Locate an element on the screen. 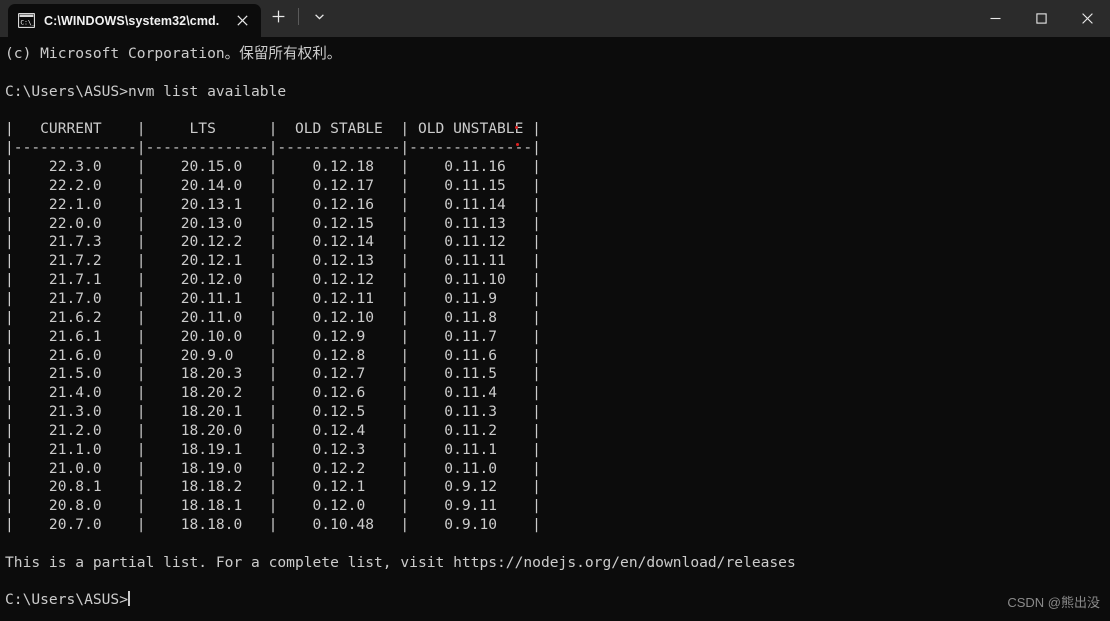  tab-strip: C:\_ C:\WINDOWS\system32\cmd. is located at coordinates (168, 18).